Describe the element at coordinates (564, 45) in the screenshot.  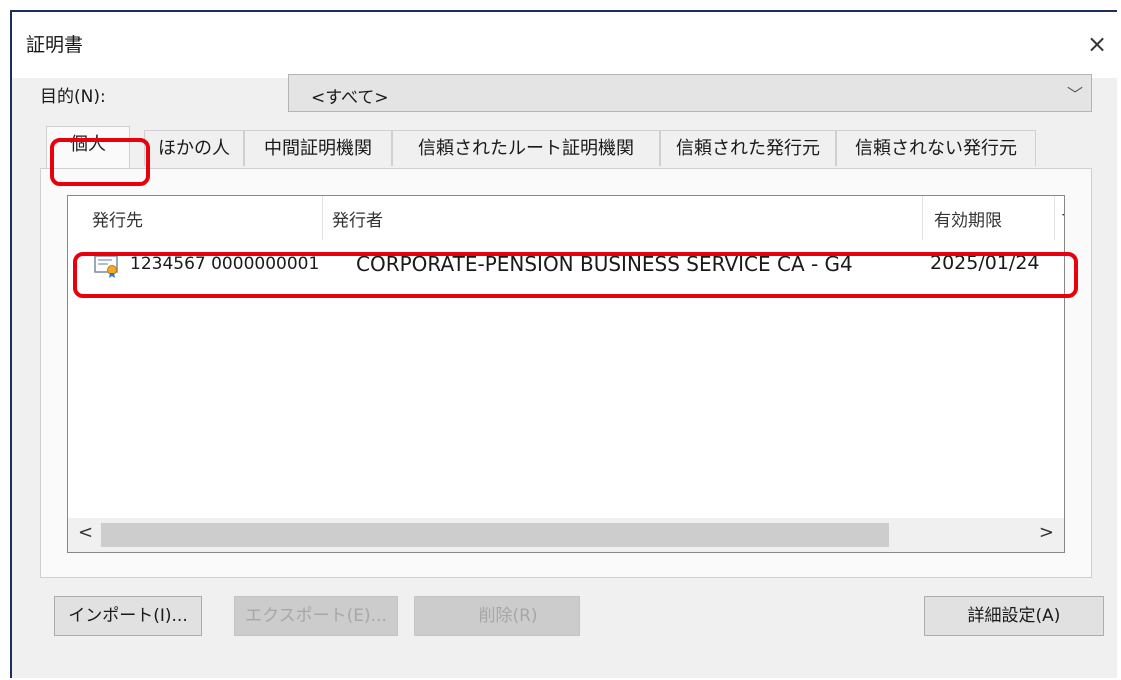
I see `title-bar: 証明書 ×` at that location.